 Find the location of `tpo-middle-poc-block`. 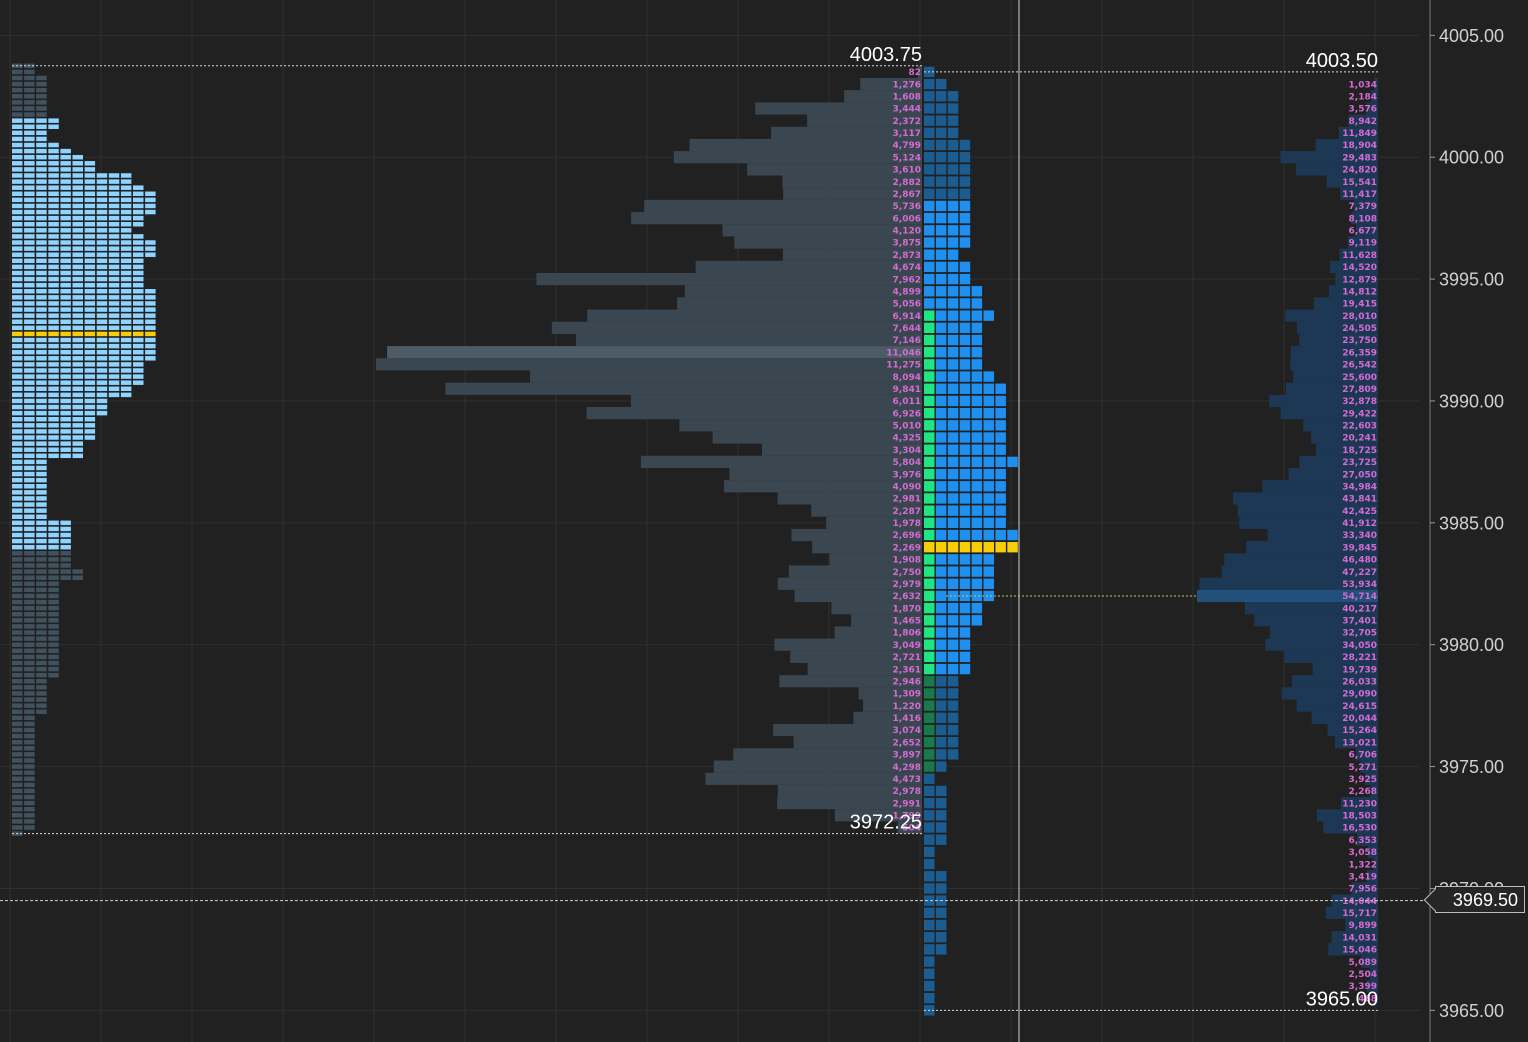

tpo-middle-poc-block is located at coordinates (1012, 547).